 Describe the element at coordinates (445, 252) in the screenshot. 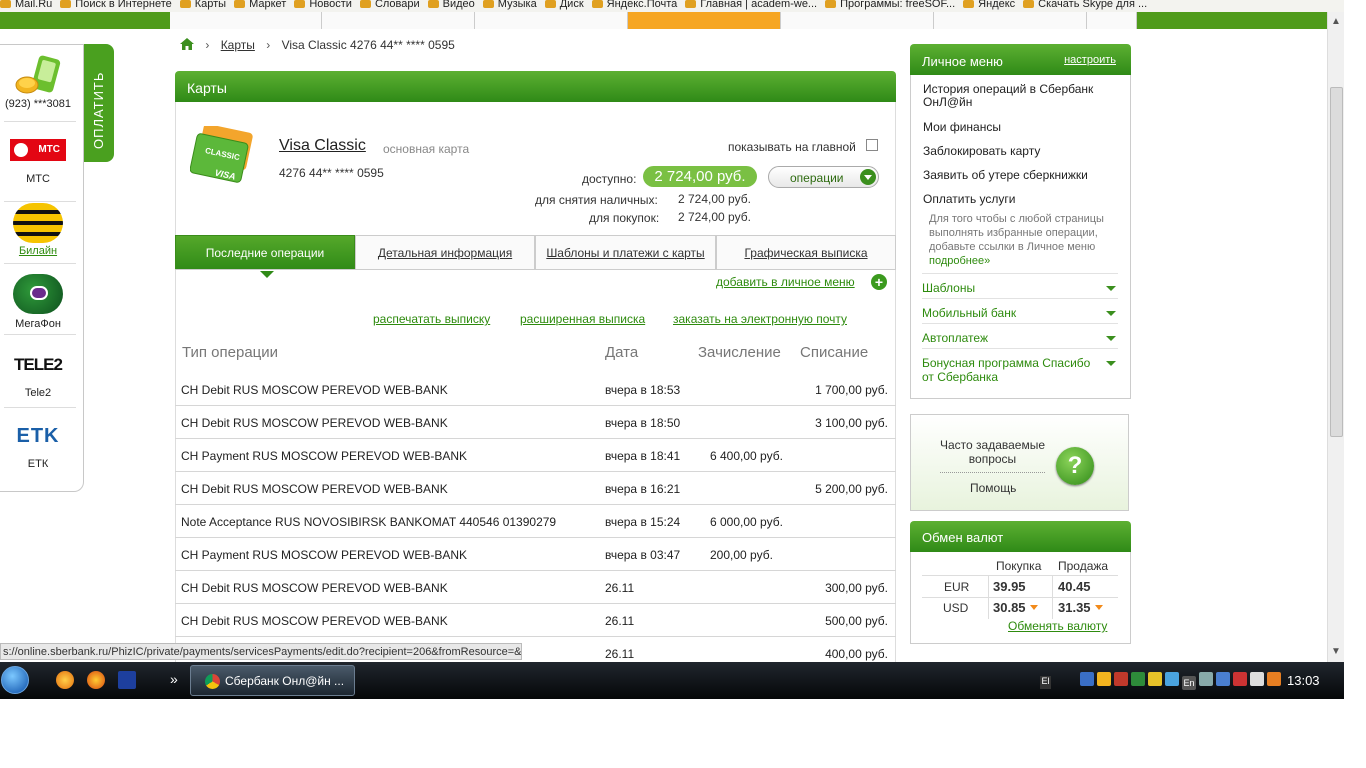

I see `tab-detail-info: Детальная информация` at that location.